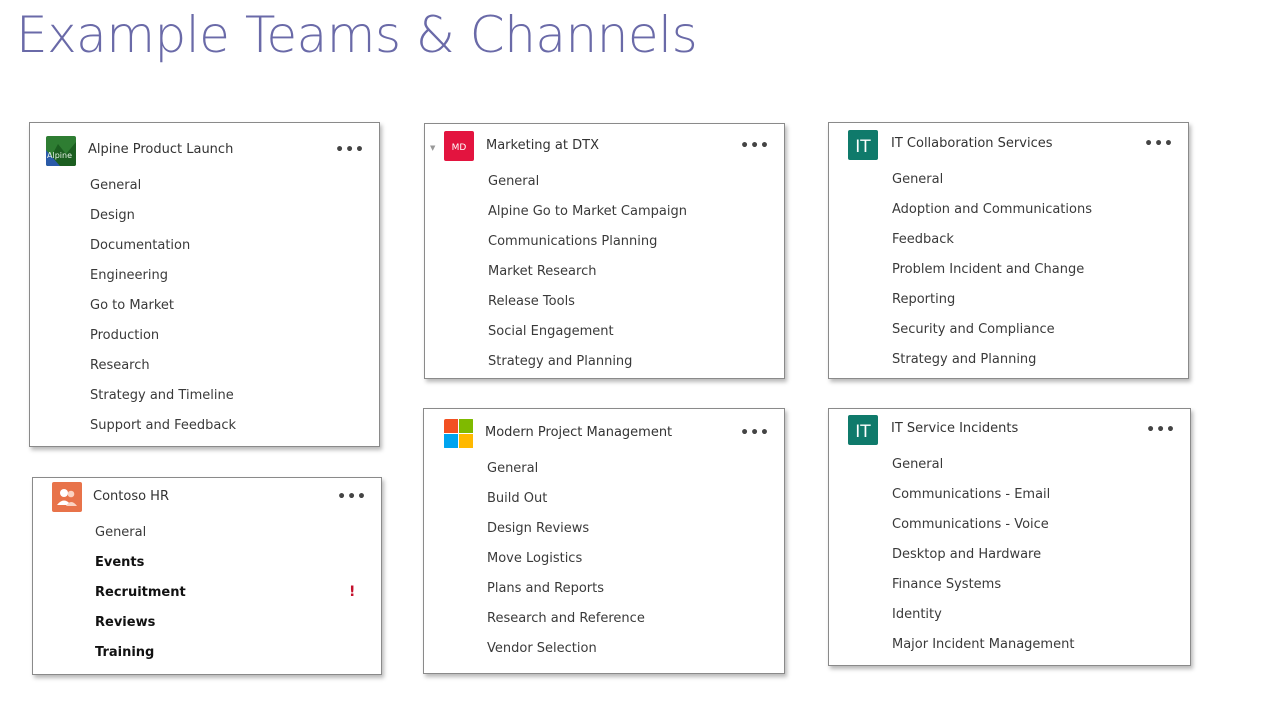  I want to click on channel-item: Communications Planning, so click(572, 241).